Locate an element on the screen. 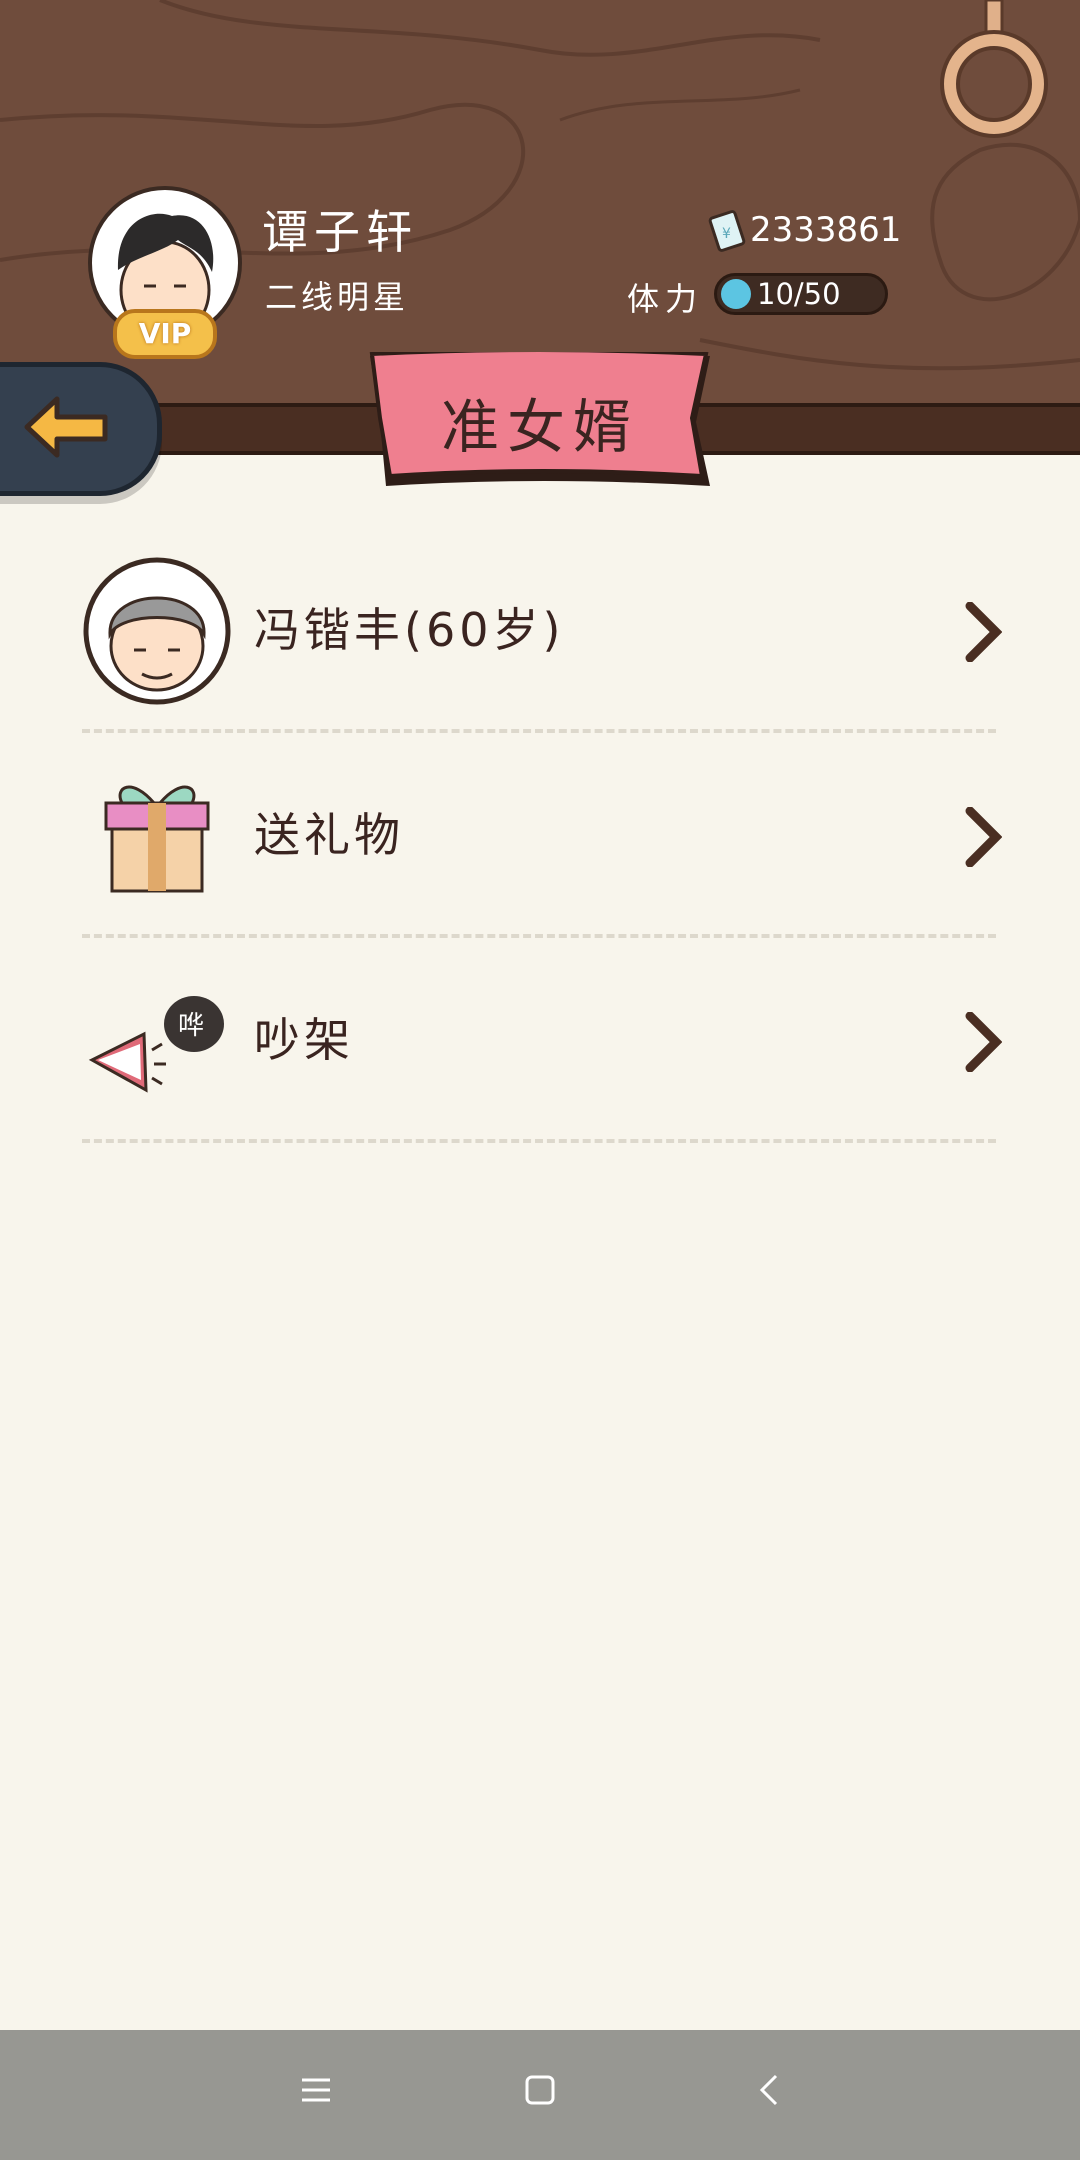 The width and height of the screenshot is (1080, 2160). player-name: 谭子轩 is located at coordinates (340, 232).